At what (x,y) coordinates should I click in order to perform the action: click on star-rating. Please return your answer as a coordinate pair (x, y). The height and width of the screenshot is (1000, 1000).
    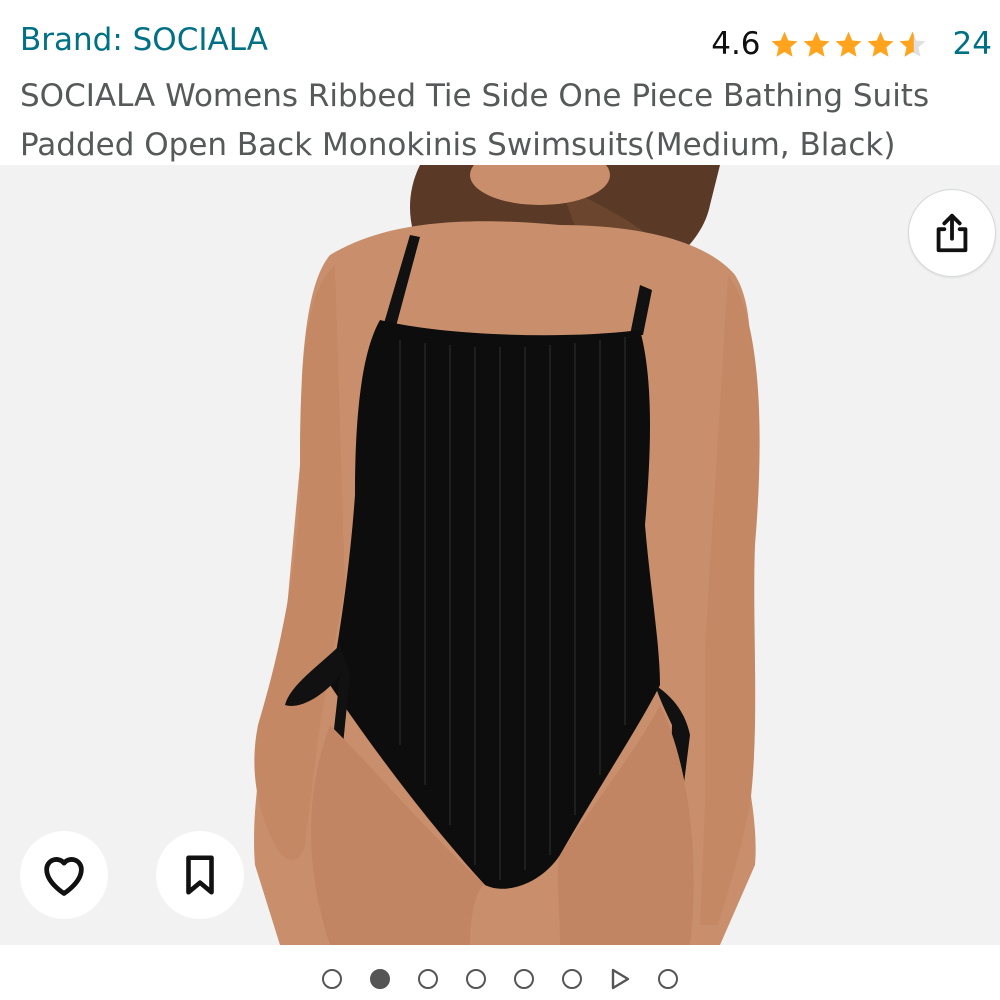
    Looking at the image, I should click on (849, 44).